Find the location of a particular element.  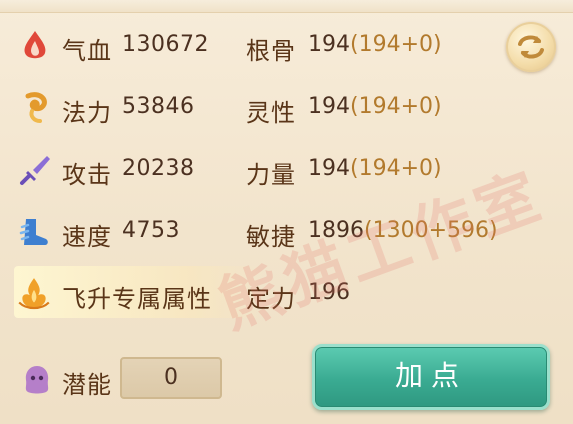

ascend-label: 飞升专属属性 is located at coordinates (137, 299).